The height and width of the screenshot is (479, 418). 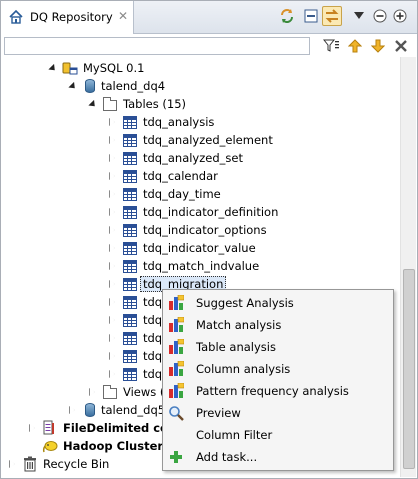 I want to click on menu-item-suggest-analysis: Suggest Analysis, so click(x=278, y=303).